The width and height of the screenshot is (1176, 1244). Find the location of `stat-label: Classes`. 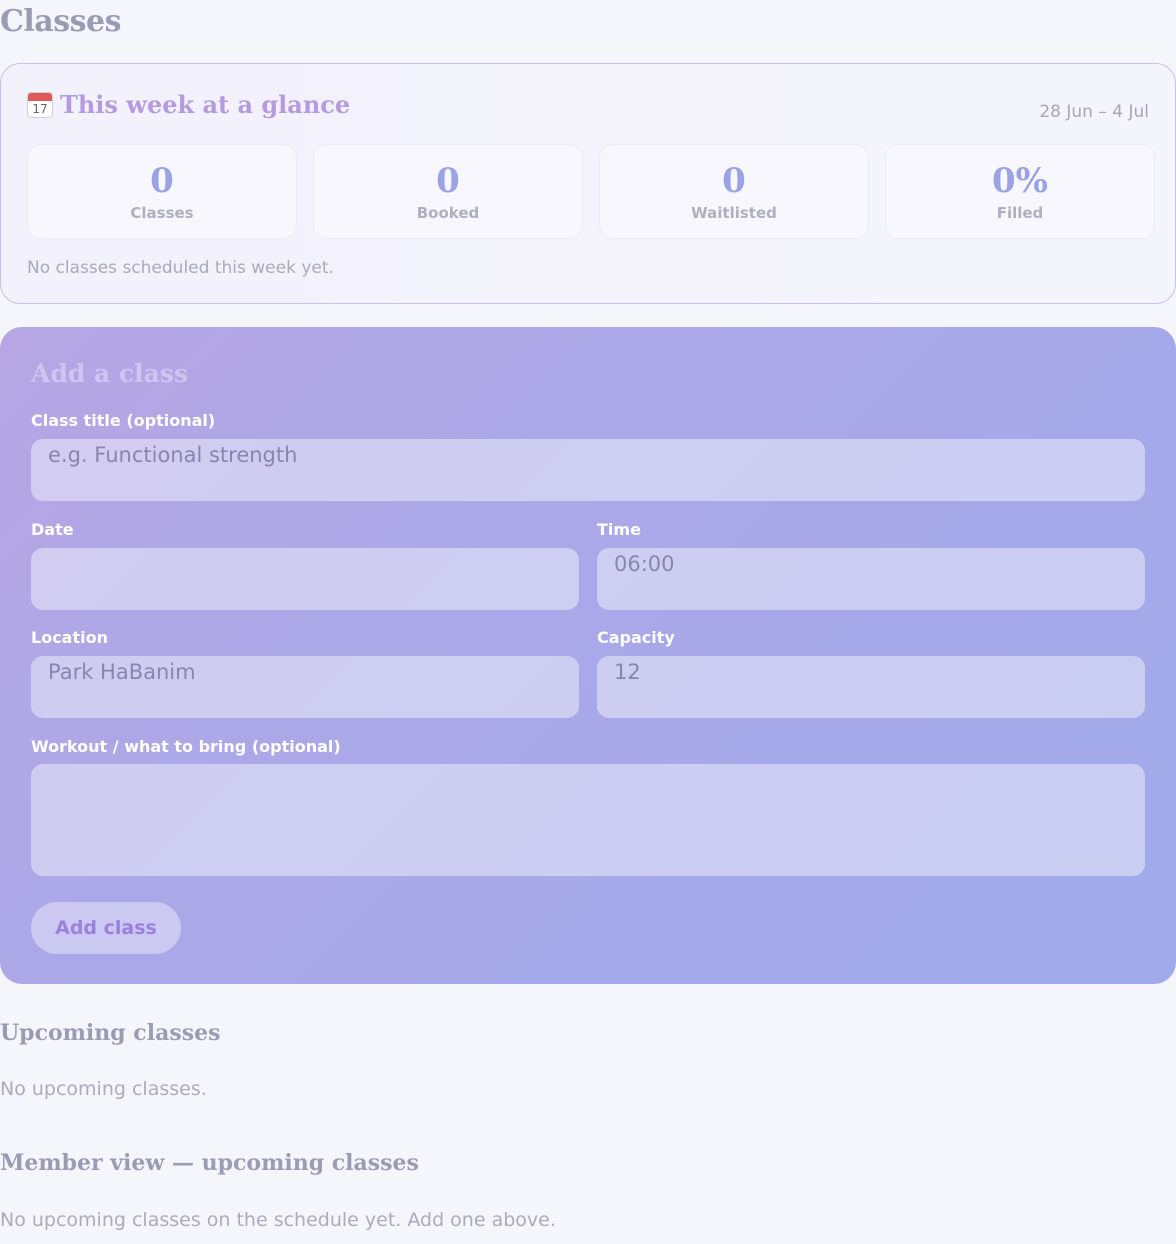

stat-label: Classes is located at coordinates (162, 212).